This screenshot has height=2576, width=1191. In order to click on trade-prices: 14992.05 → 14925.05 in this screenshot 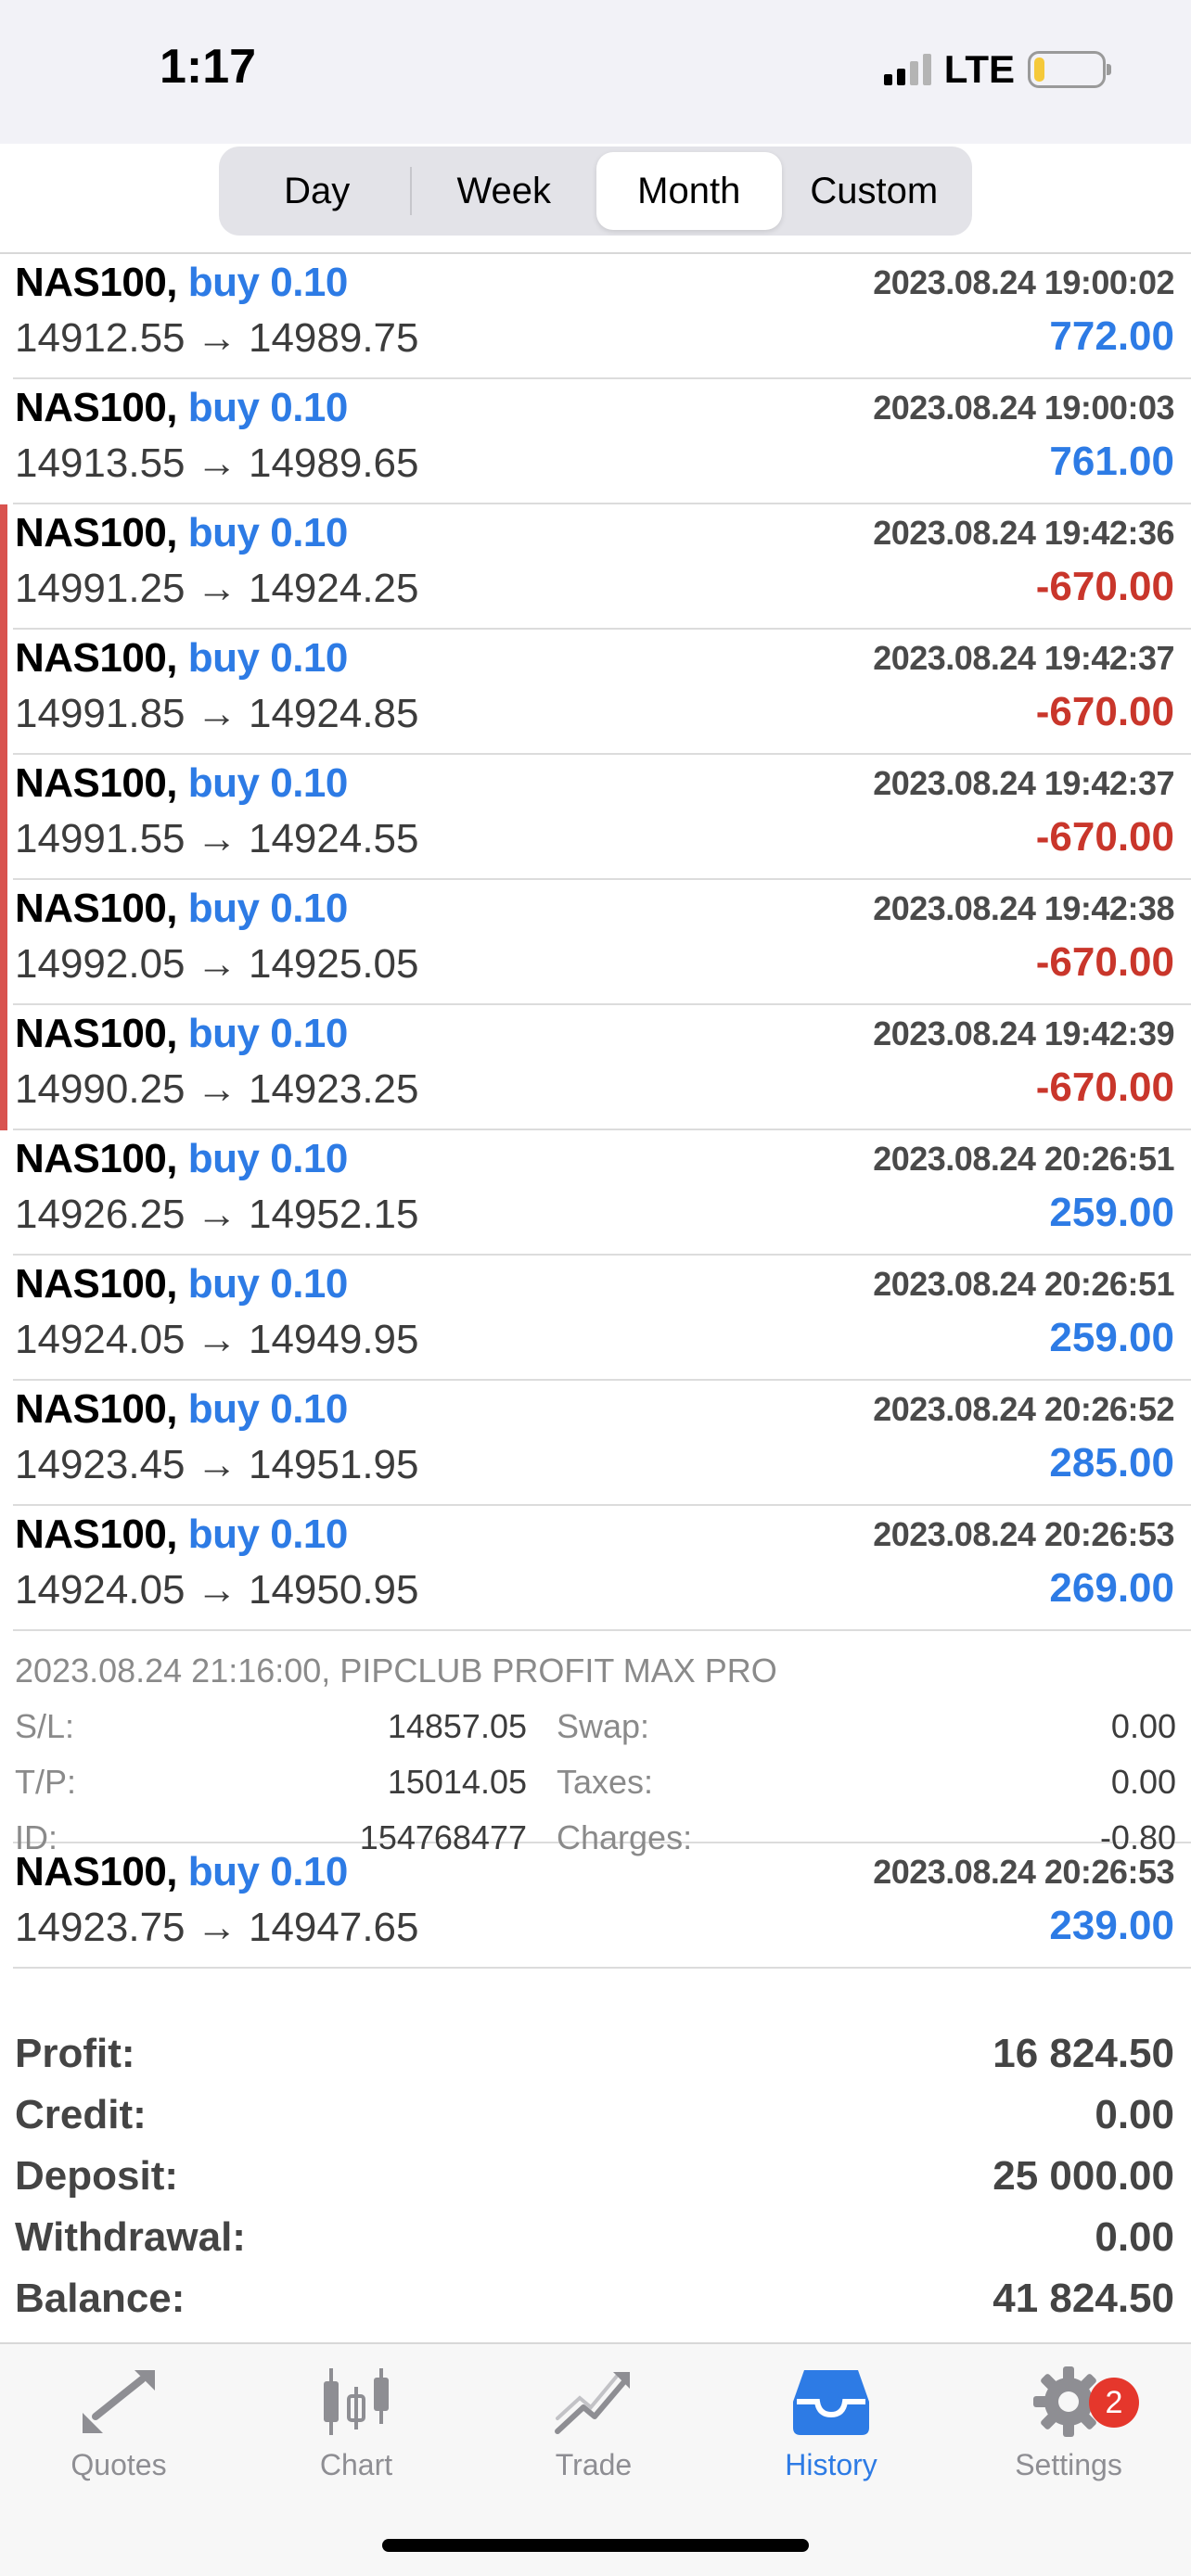, I will do `click(217, 964)`.